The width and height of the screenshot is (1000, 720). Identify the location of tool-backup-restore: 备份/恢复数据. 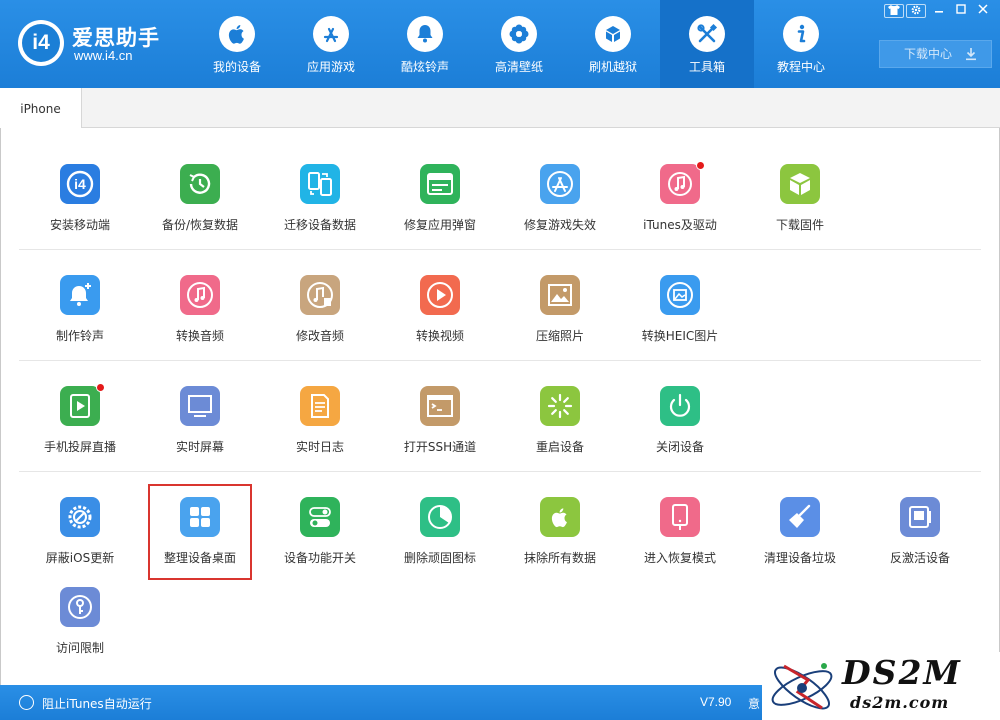
(200, 209).